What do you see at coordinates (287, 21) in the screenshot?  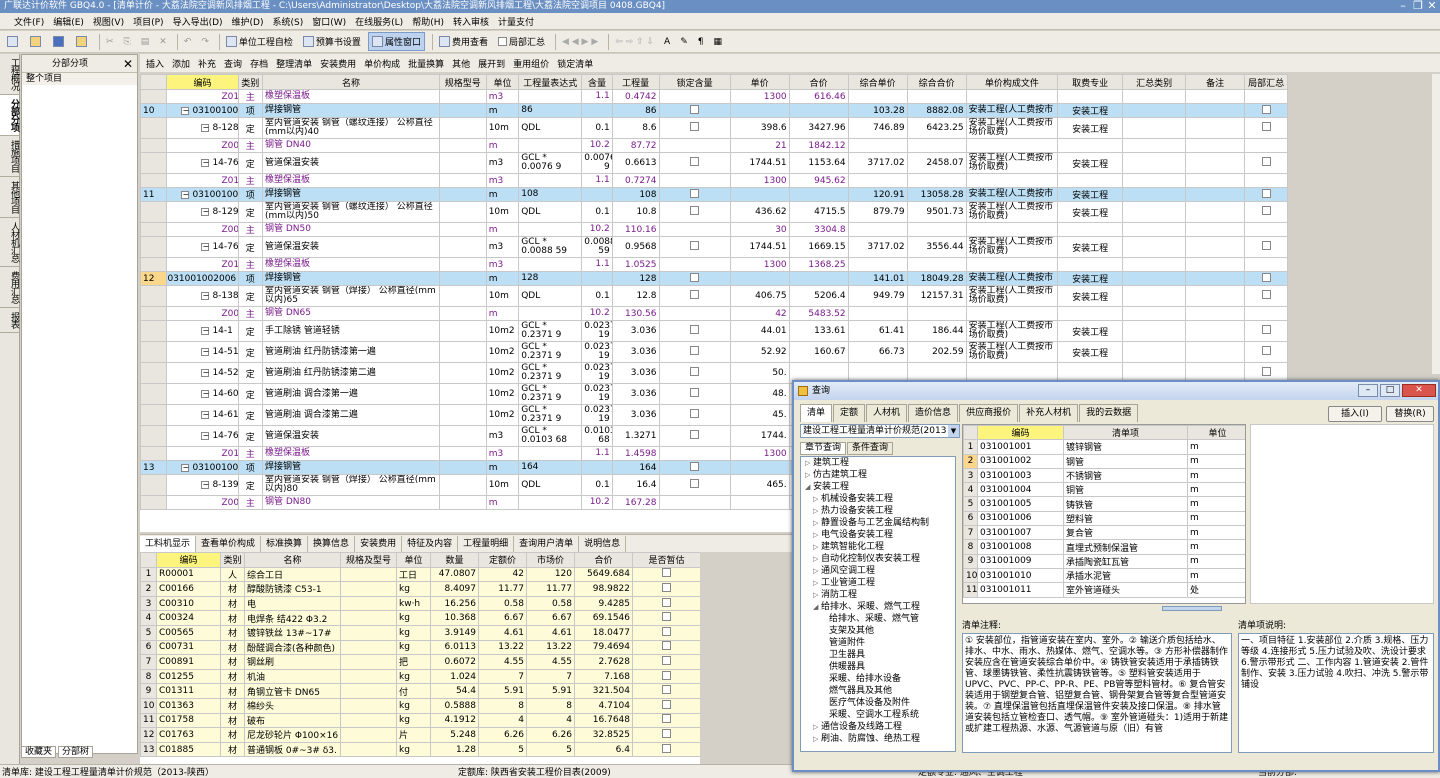 I see `menu-item: 系统(S)` at bounding box center [287, 21].